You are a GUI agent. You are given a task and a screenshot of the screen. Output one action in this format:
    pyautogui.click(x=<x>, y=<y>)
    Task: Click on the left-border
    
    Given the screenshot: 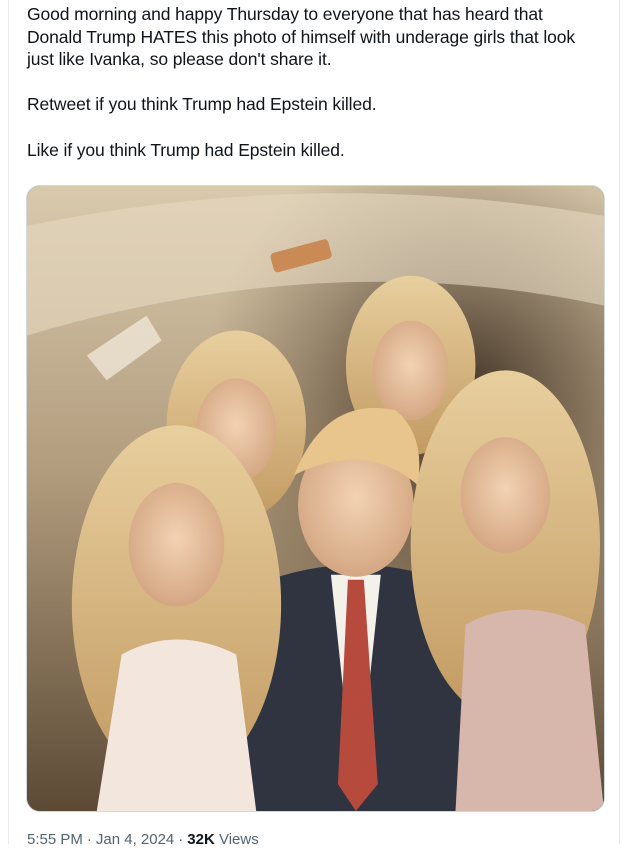 What is the action you would take?
    pyautogui.click(x=8, y=422)
    